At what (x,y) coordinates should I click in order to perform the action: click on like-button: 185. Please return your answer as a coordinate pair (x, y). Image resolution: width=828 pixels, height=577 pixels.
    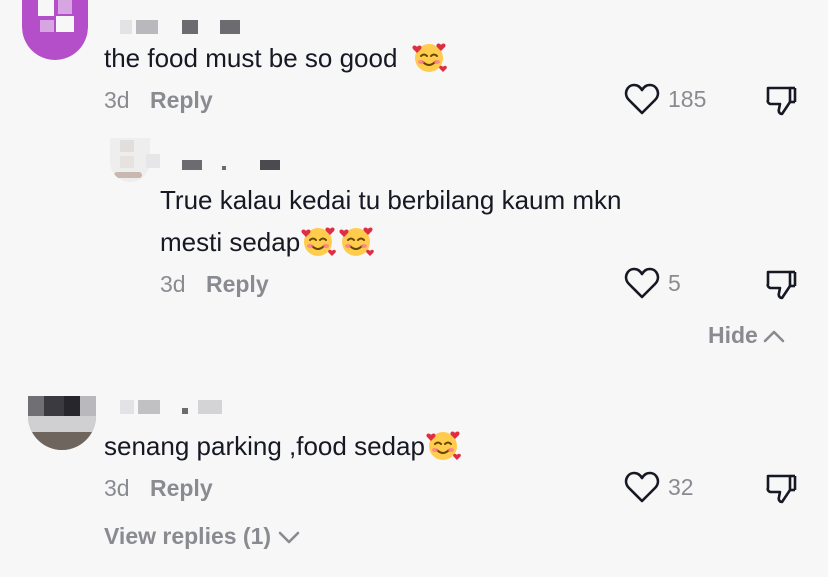
    Looking at the image, I should click on (665, 99).